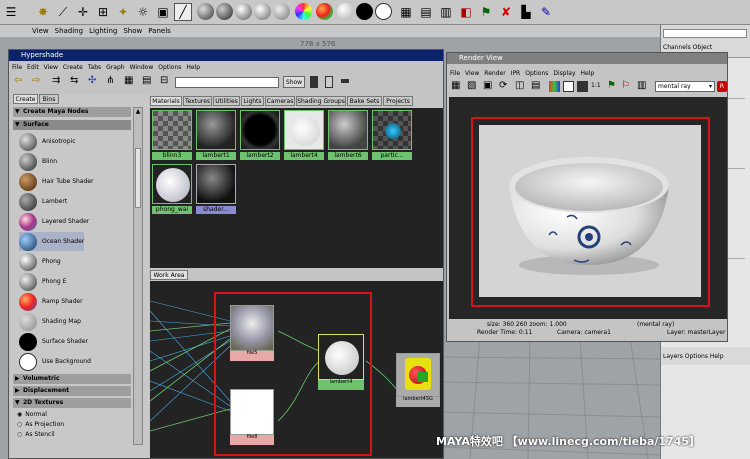  What do you see at coordinates (40, 261) in the screenshot?
I see `node-phong: Phong` at bounding box center [40, 261].